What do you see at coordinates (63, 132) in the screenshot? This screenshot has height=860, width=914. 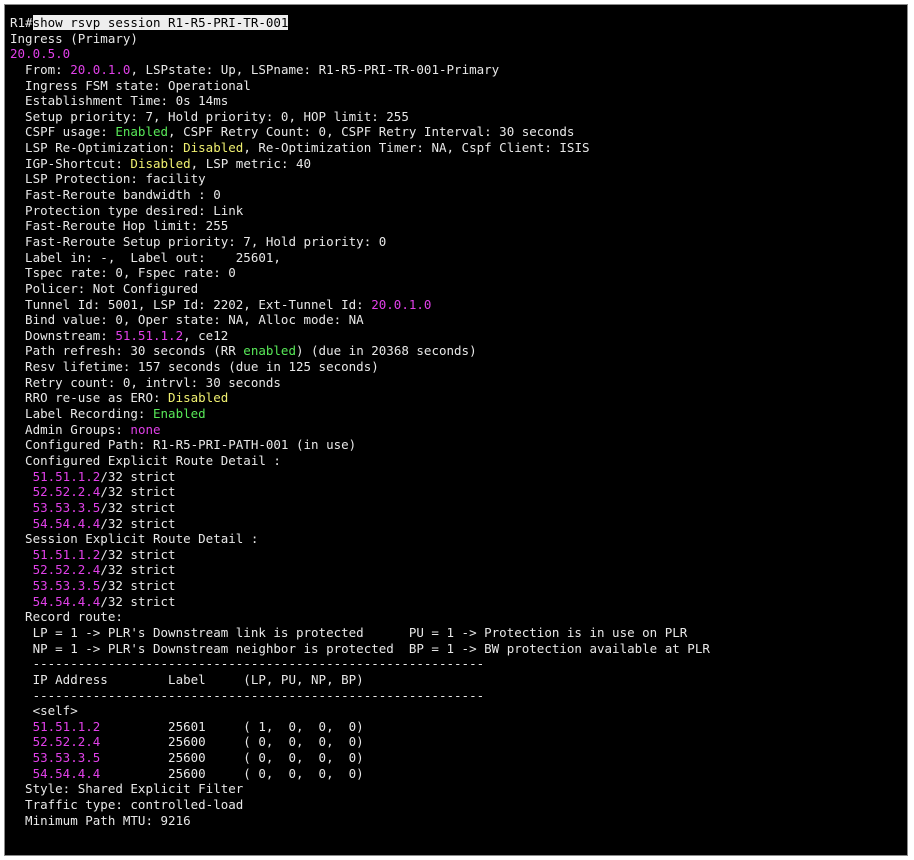 I see `terminal-text: CSPF usage:` at bounding box center [63, 132].